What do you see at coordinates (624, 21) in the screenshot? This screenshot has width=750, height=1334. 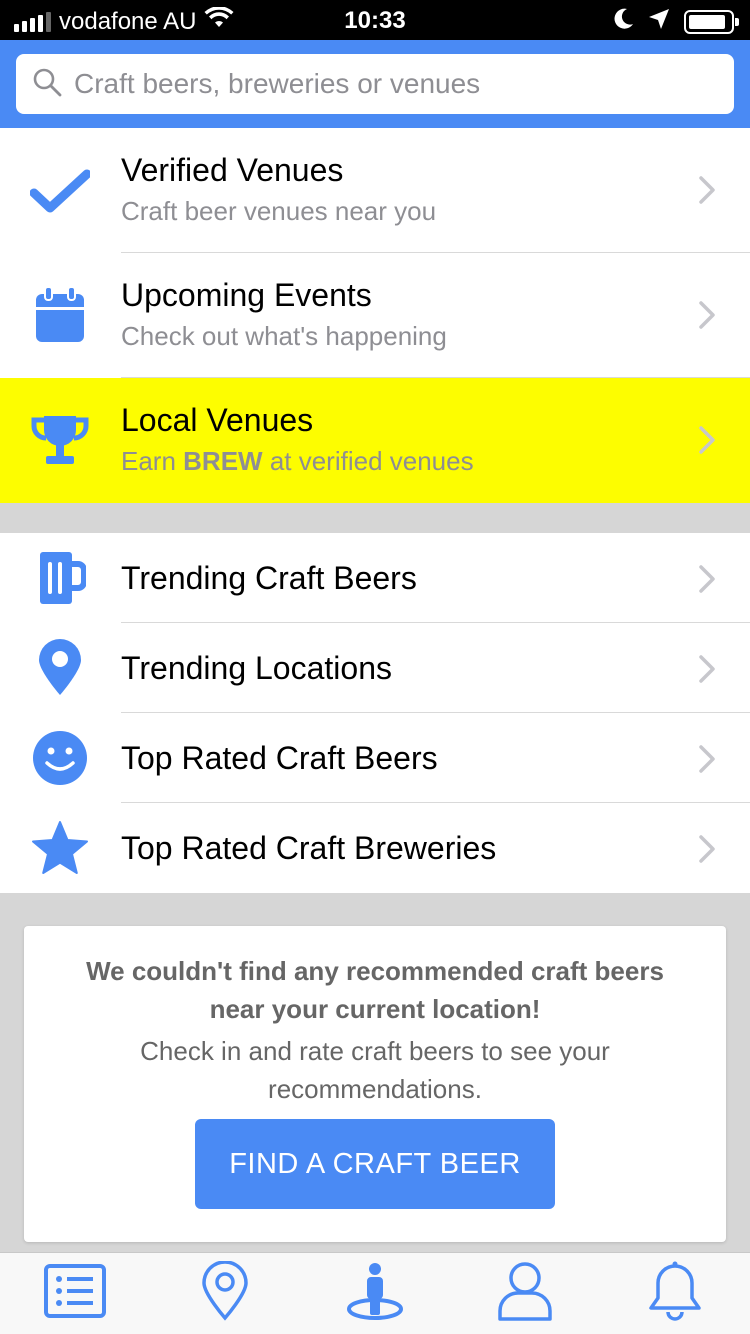 I see `moon-icon` at bounding box center [624, 21].